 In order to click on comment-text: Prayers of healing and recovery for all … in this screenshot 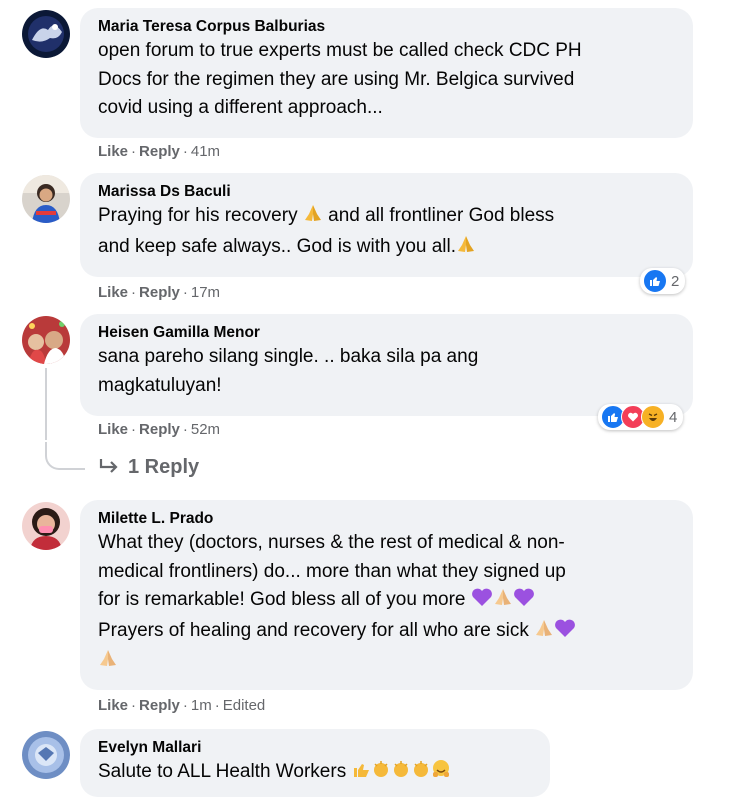, I will do `click(313, 630)`.